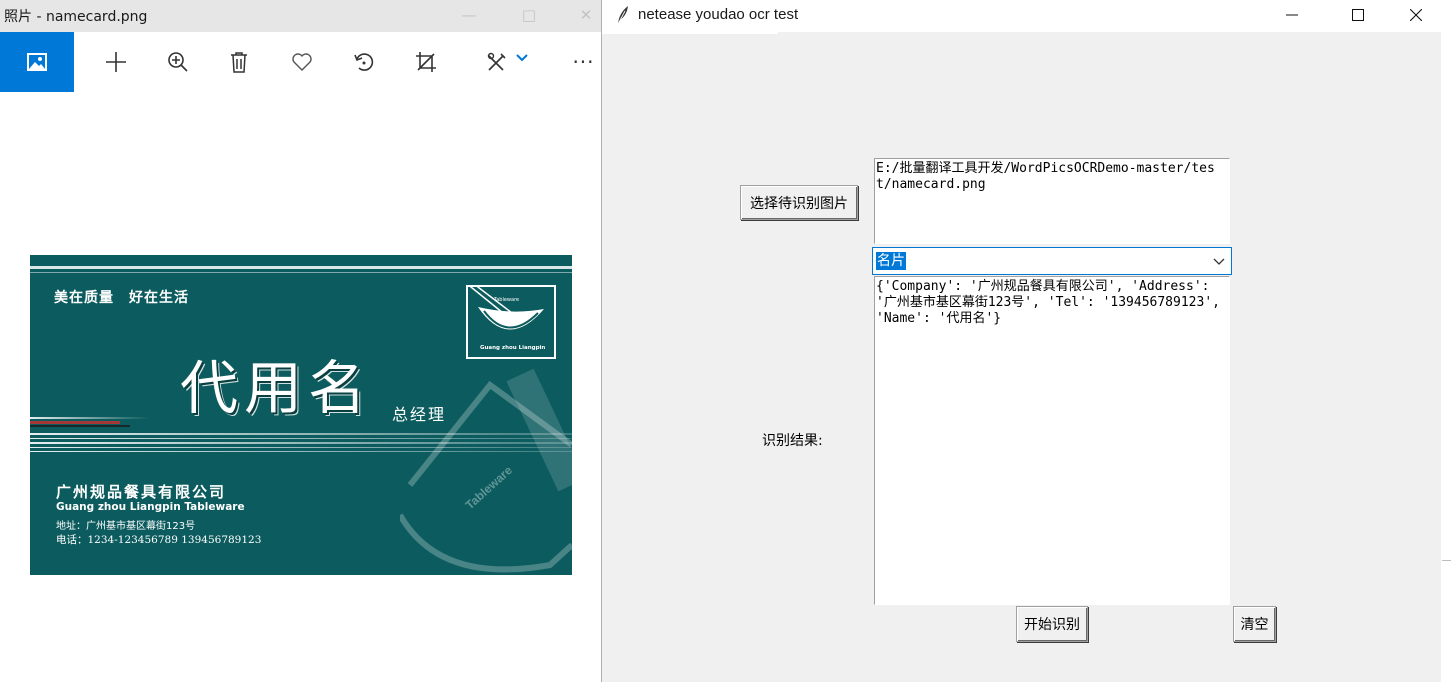 The width and height of the screenshot is (1451, 682). Describe the element at coordinates (1446, 341) in the screenshot. I see `background-edge` at that location.